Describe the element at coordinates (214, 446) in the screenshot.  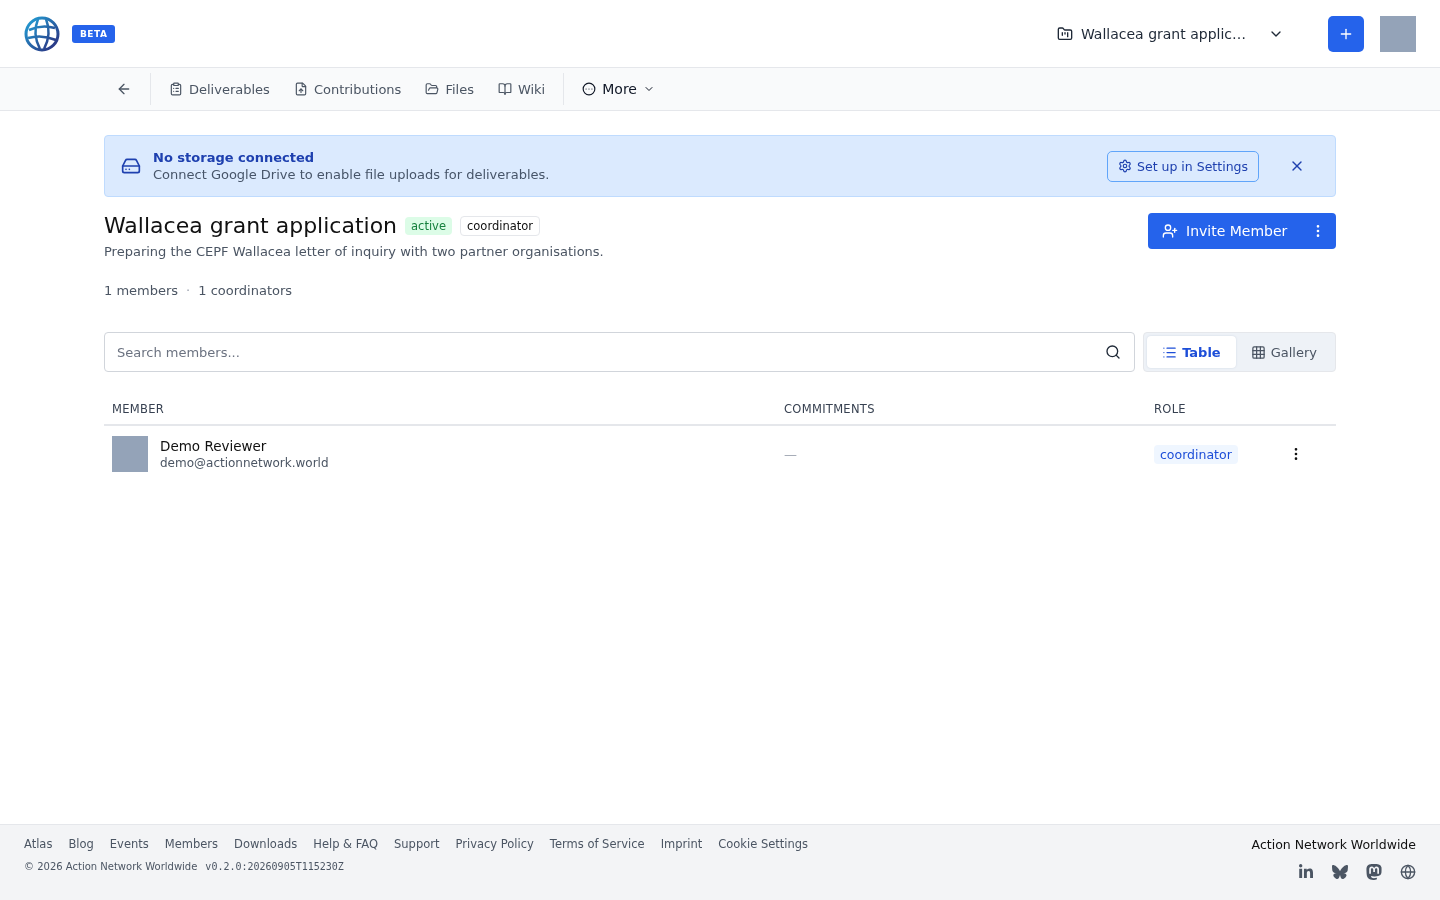
I see `member-name: Demo Reviewer` at that location.